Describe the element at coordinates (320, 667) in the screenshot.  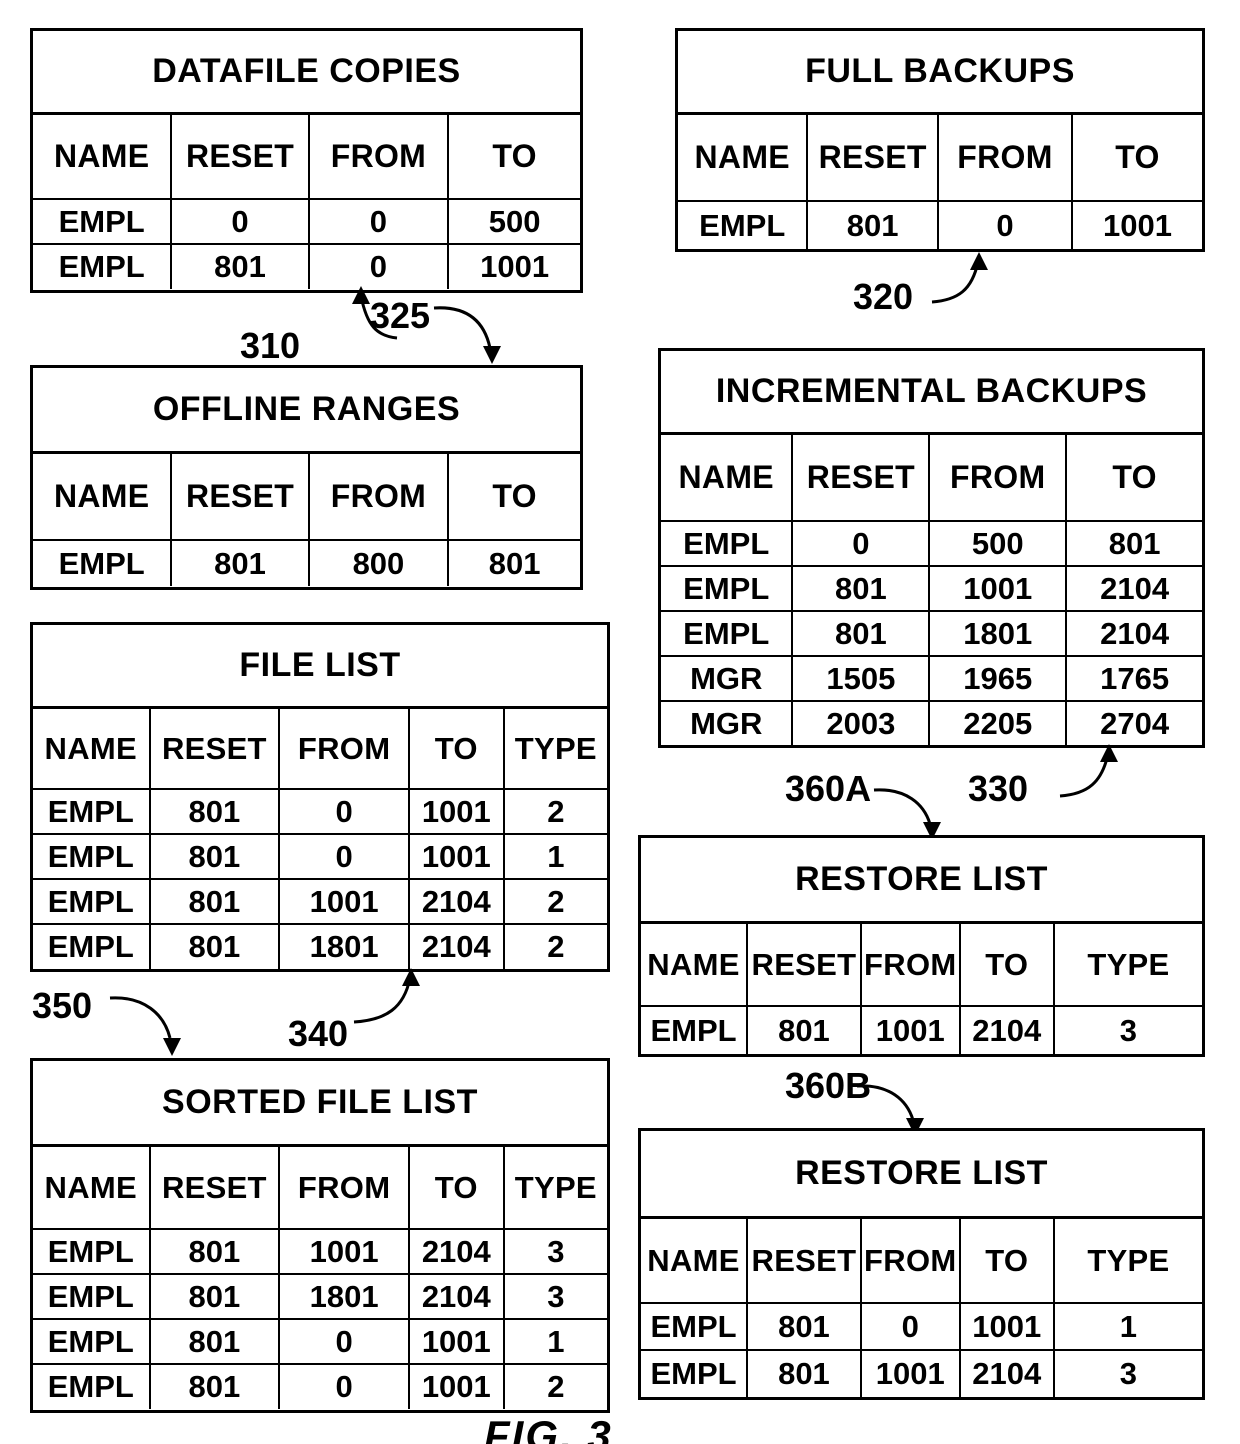
I see `table-title-file-list: FILE LIST` at that location.